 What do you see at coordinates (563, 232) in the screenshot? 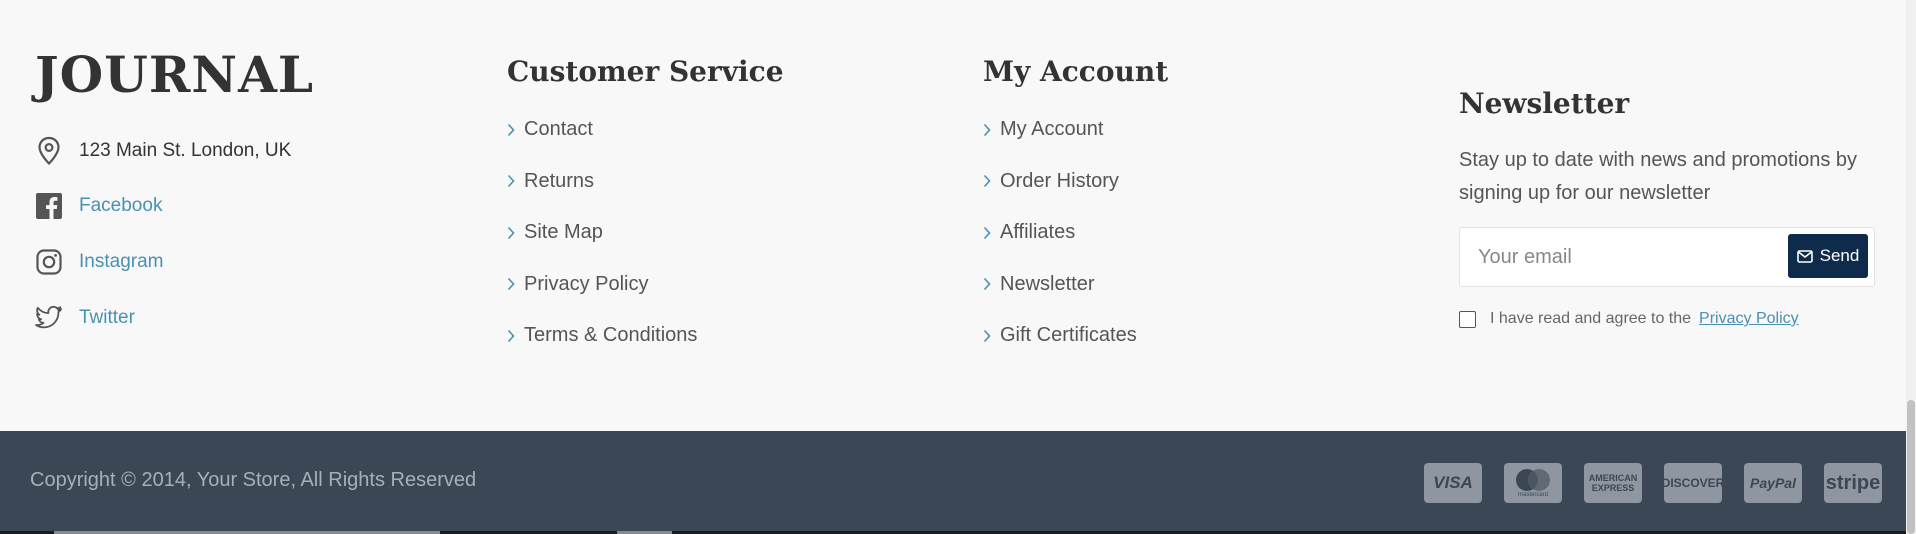
I see `link-label: Site Map` at bounding box center [563, 232].